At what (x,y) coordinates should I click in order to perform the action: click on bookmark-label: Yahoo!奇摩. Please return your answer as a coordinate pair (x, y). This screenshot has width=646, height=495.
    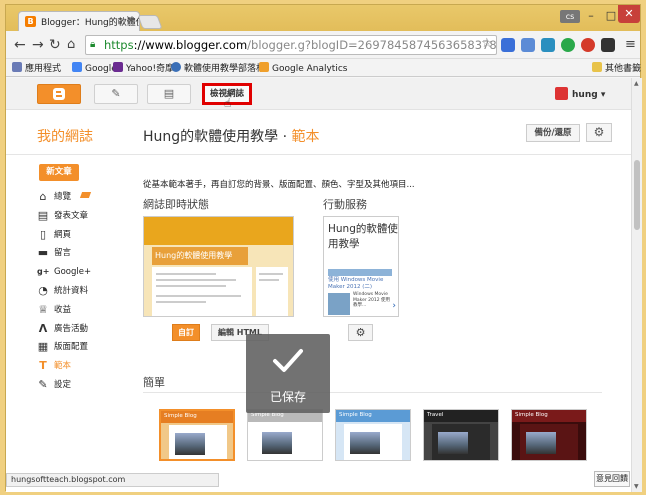
    Looking at the image, I should click on (150, 69).